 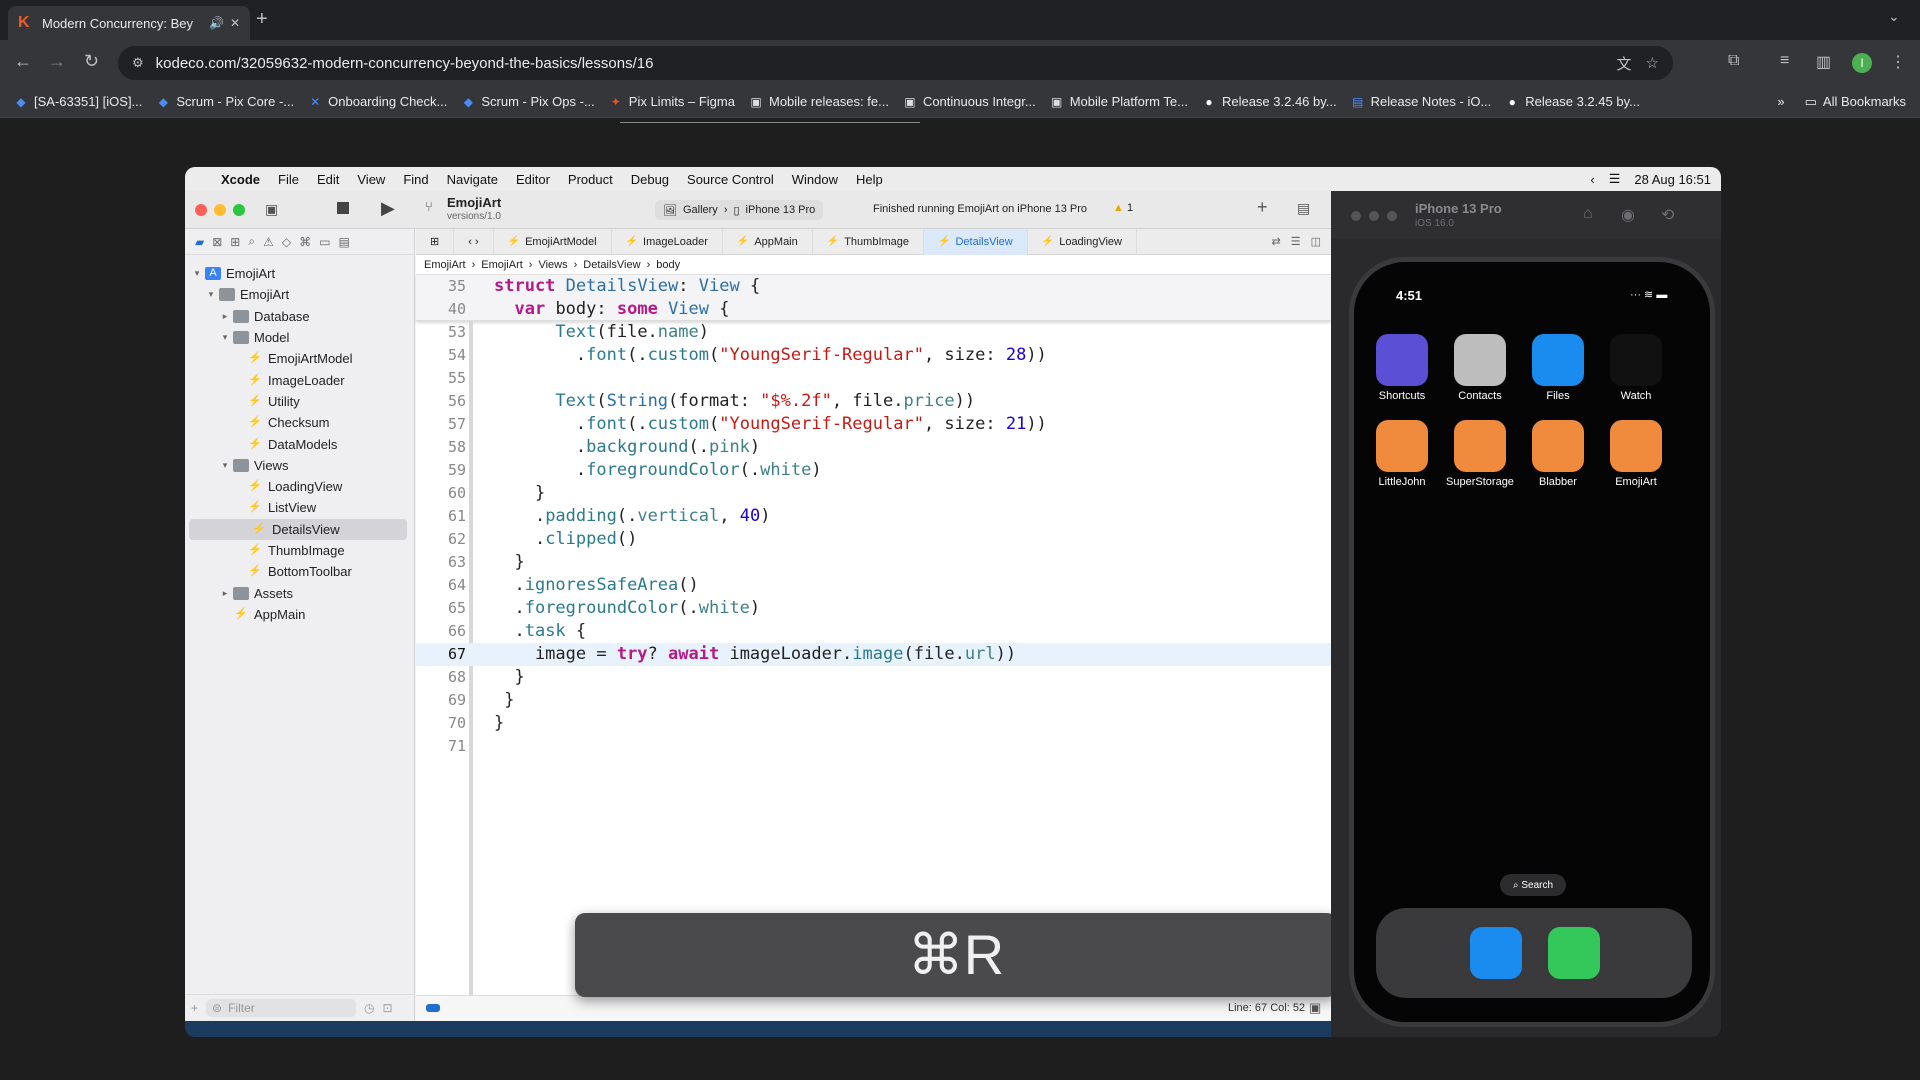 I want to click on code-line: 55, so click(x=873, y=378).